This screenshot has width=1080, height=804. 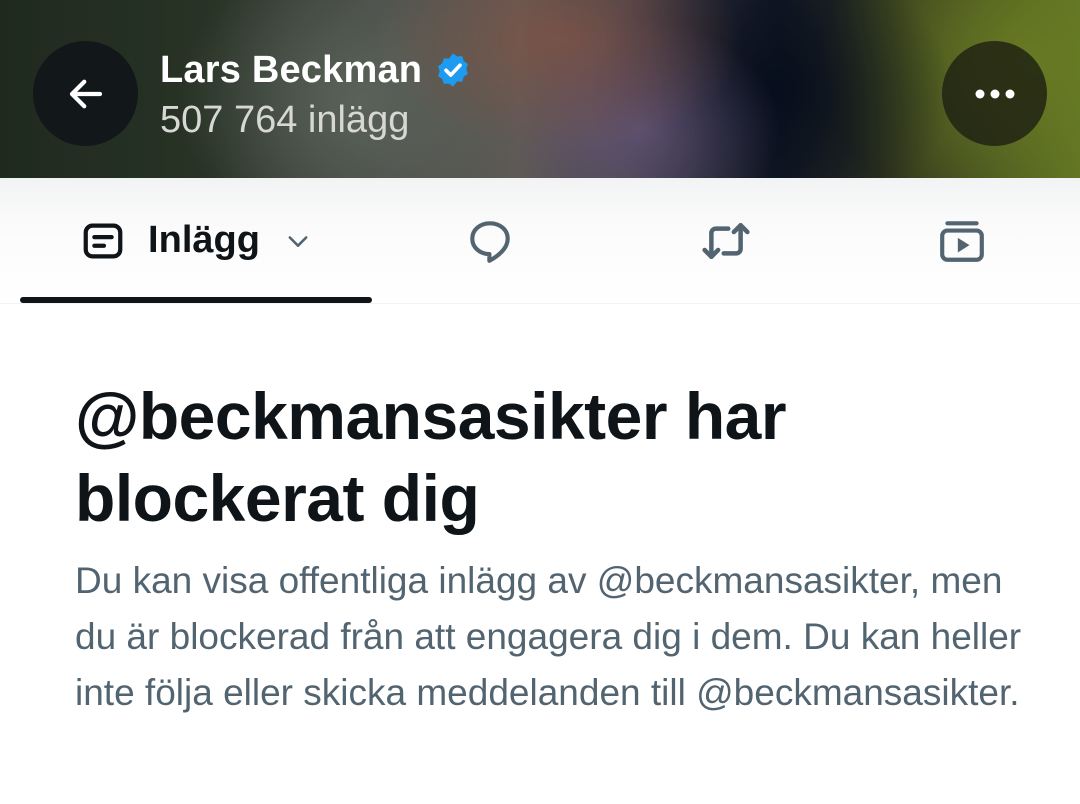 I want to click on name-row: Lars Beckman, so click(x=316, y=70).